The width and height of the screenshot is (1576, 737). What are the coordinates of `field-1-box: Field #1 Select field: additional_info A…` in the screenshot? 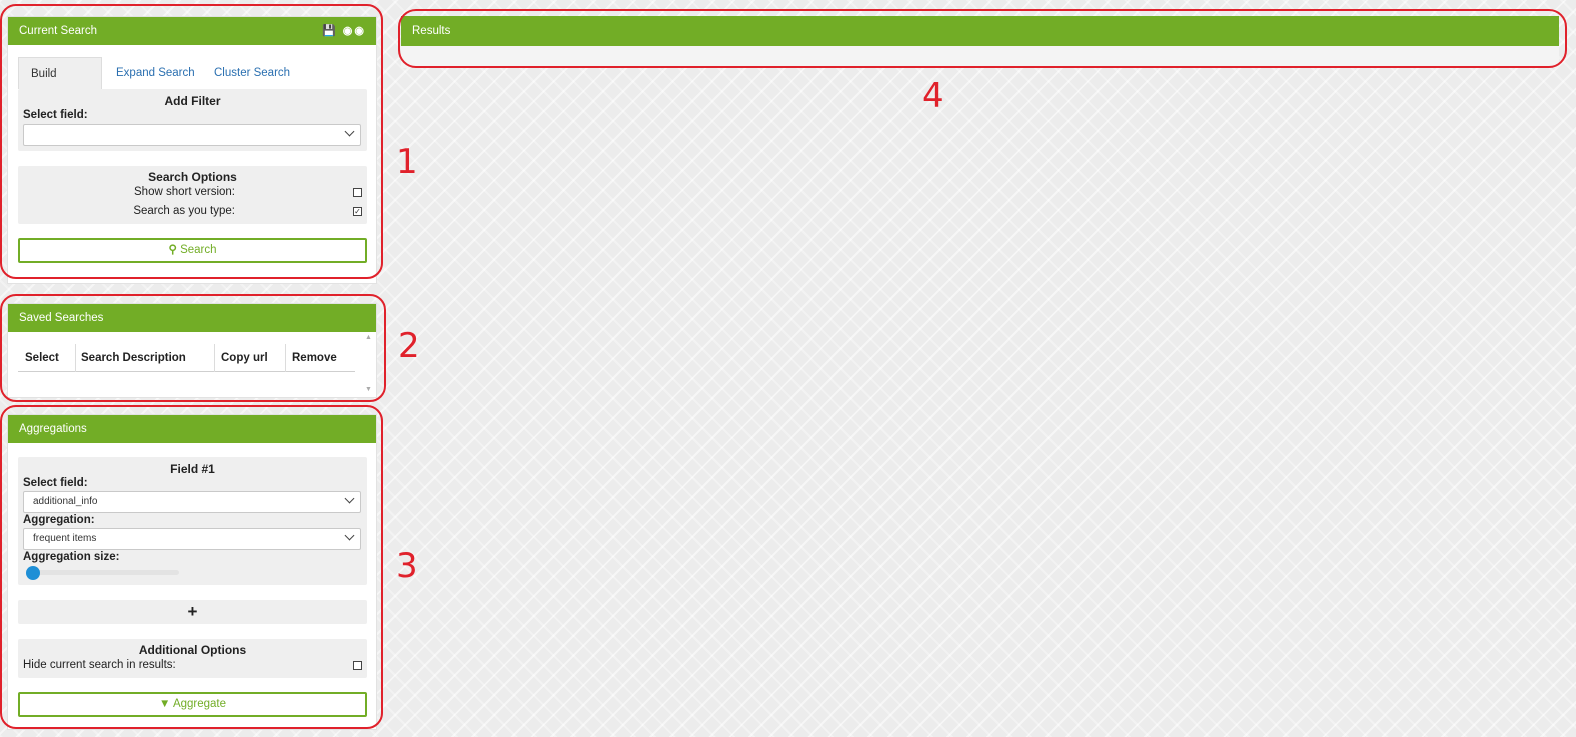 It's located at (192, 521).